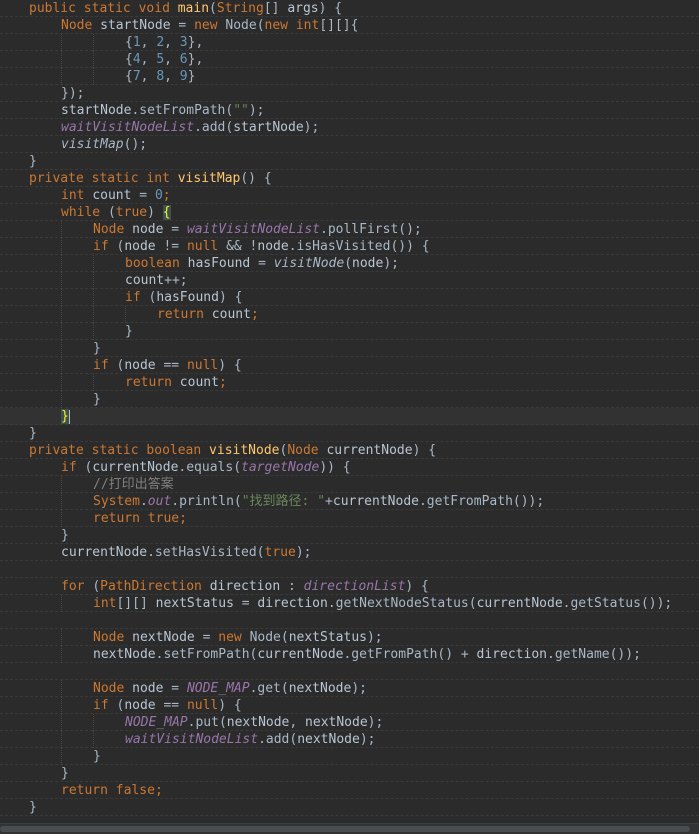 The image size is (699, 834). I want to click on code-token: 4, so click(136, 59).